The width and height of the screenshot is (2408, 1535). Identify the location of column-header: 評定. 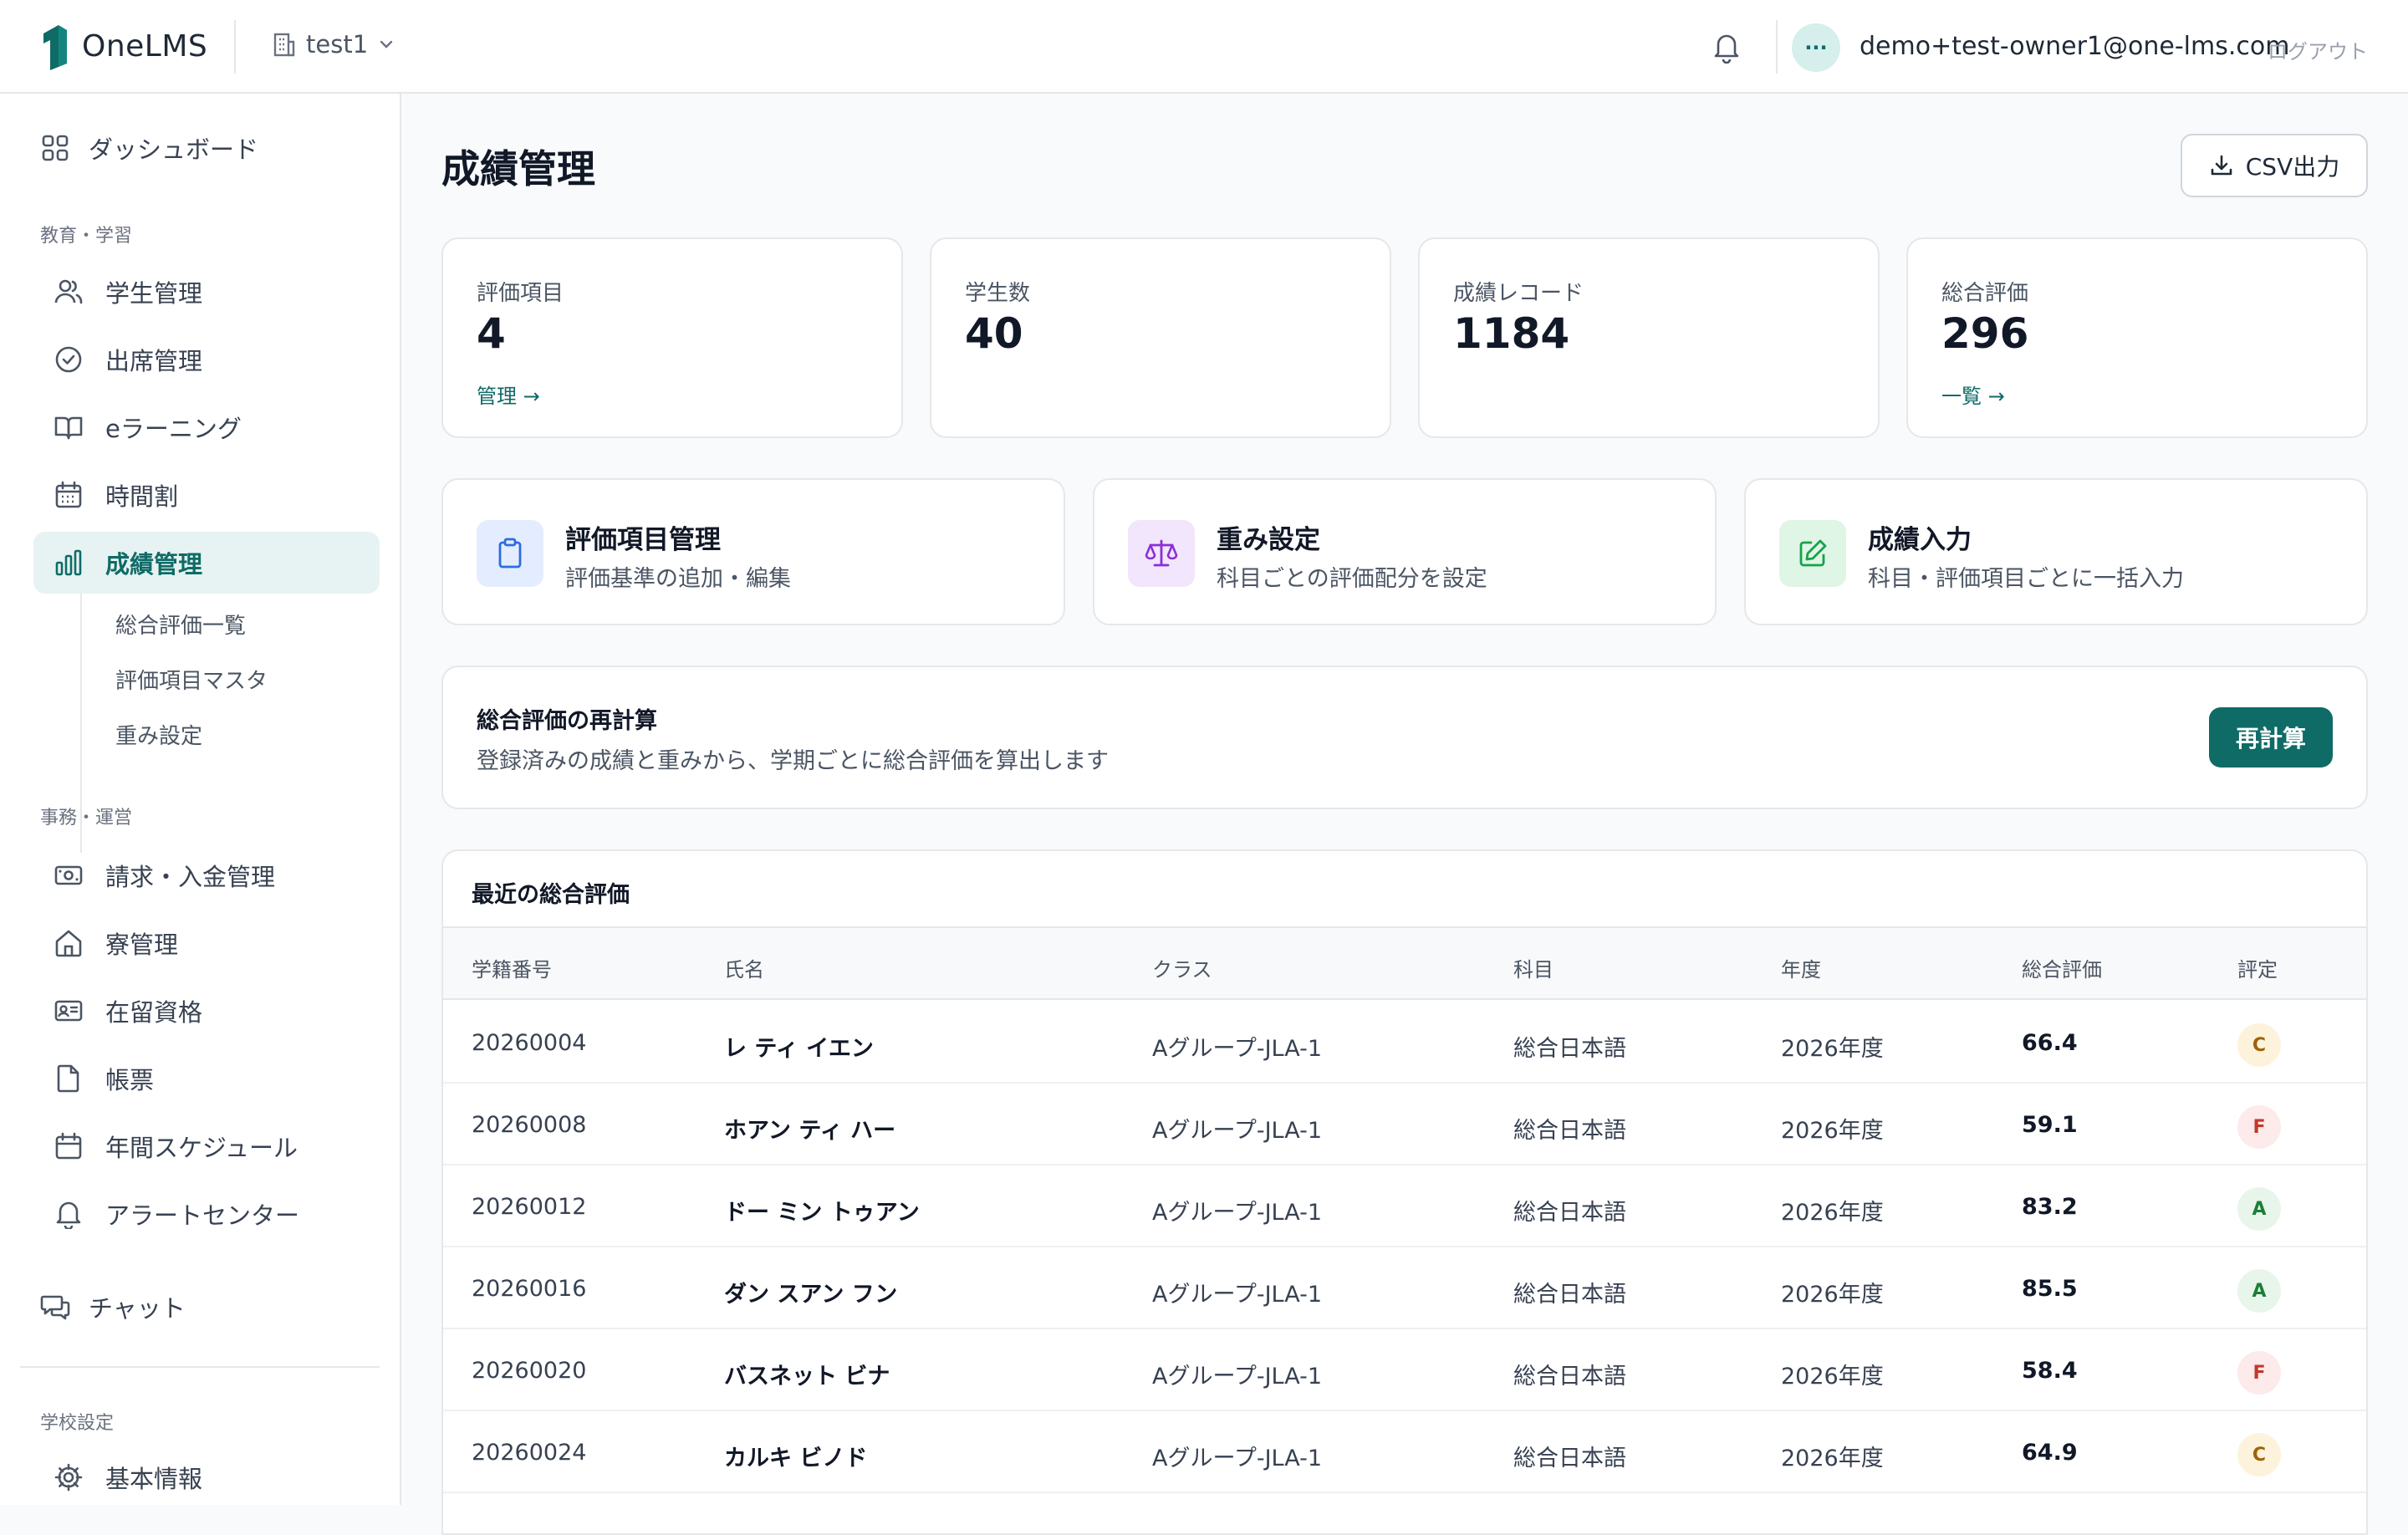
(2257, 967).